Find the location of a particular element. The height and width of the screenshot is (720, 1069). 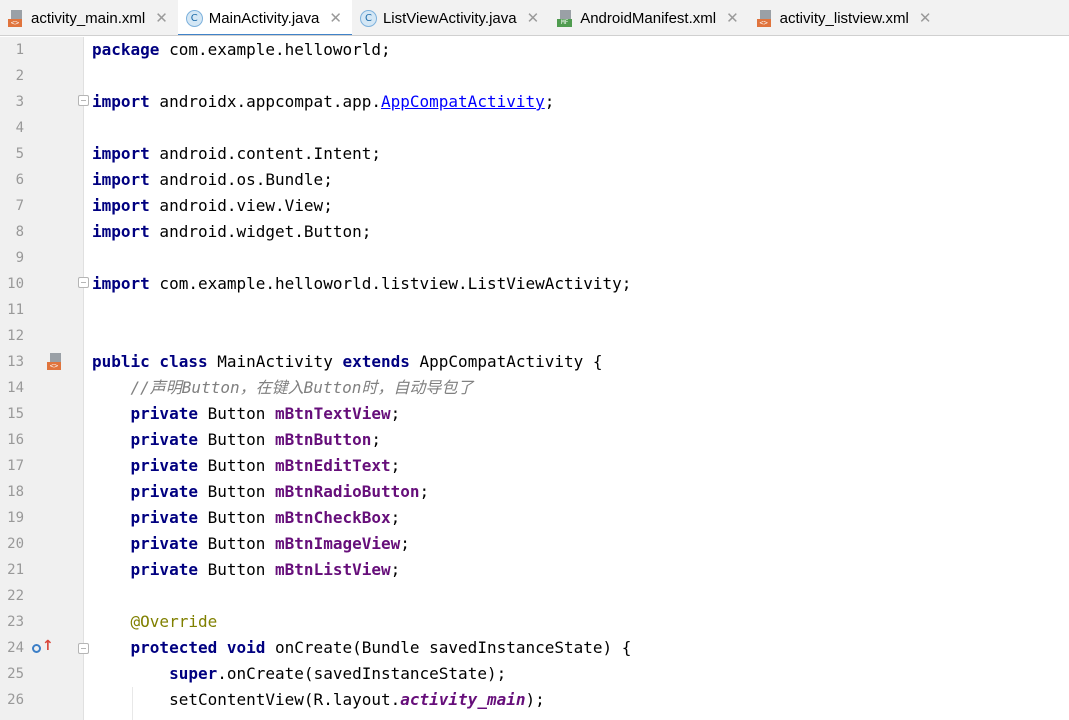

code-line: 4 is located at coordinates (534, 128).